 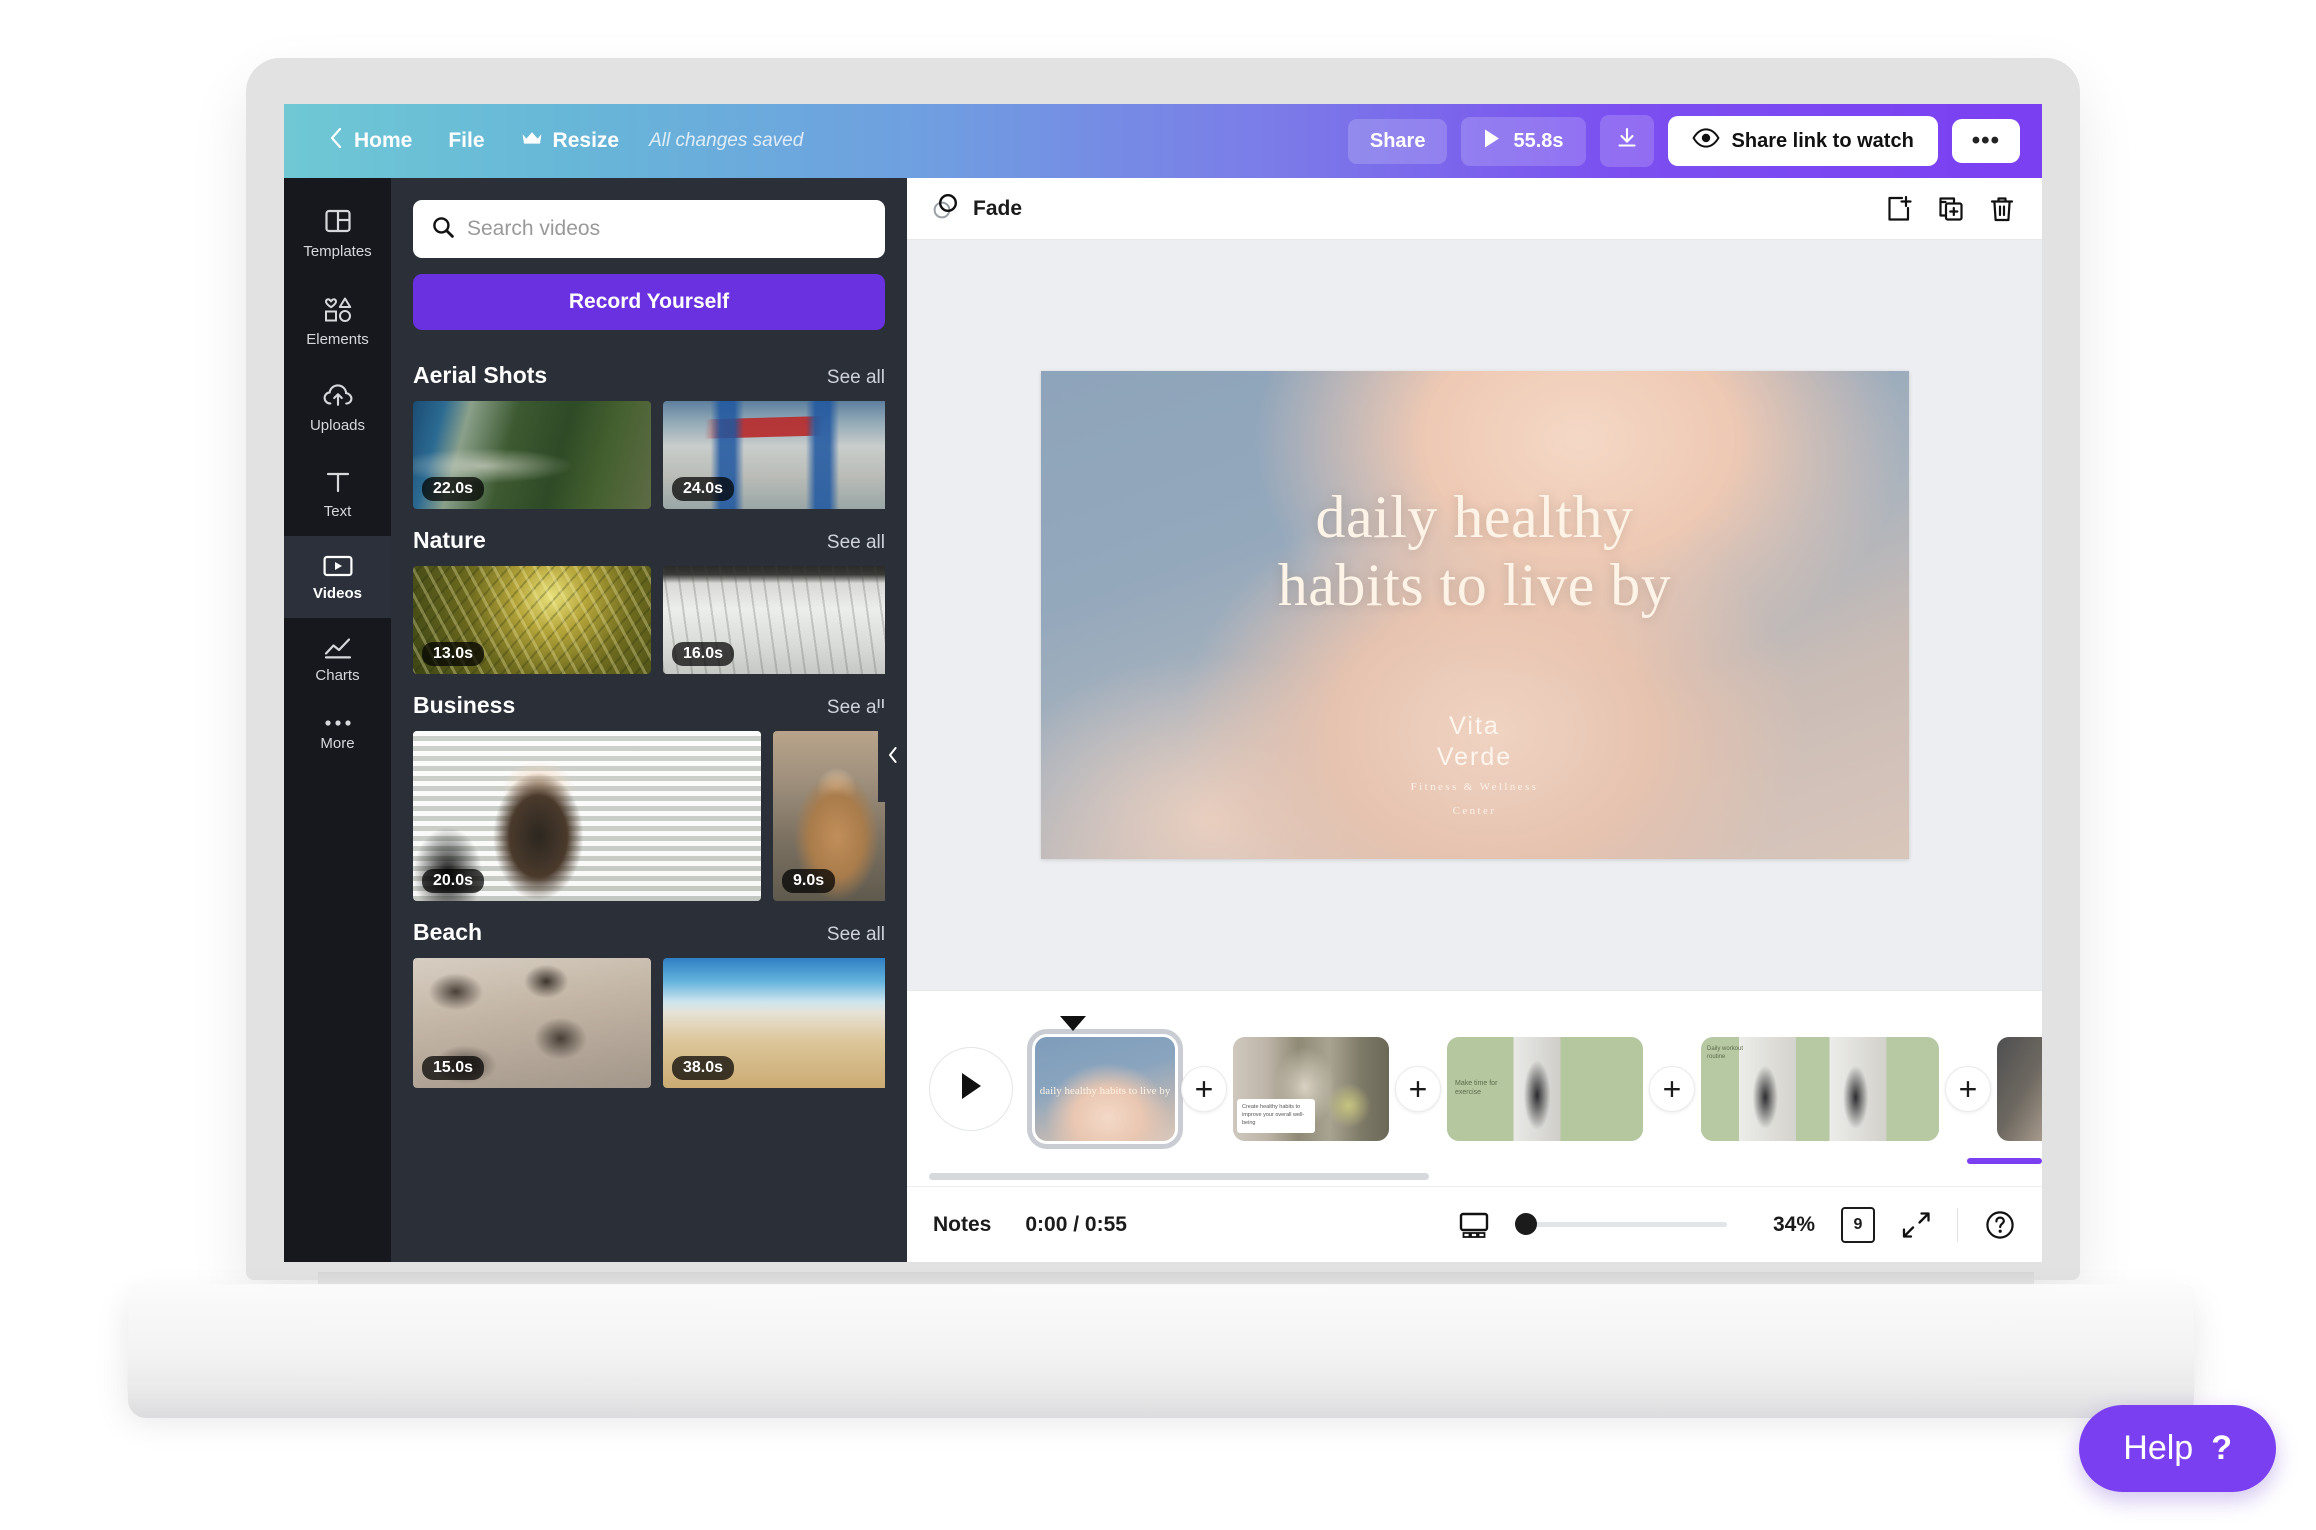 What do you see at coordinates (774, 620) in the screenshot?
I see `video-thumbnail: 16.0s` at bounding box center [774, 620].